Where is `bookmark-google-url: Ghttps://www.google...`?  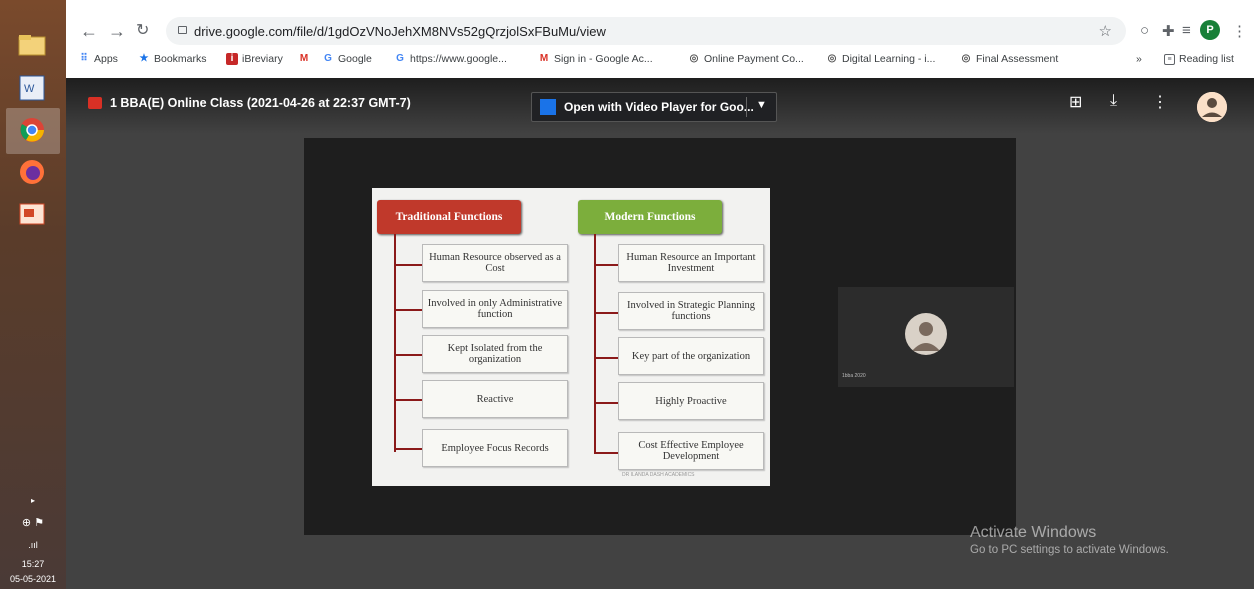
bookmark-google-url: Ghttps://www.google... is located at coordinates (450, 59).